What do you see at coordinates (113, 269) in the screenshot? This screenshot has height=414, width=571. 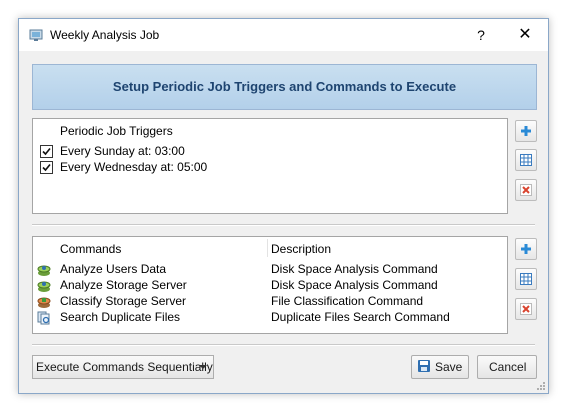 I see `command-name: Analyze Users Data` at bounding box center [113, 269].